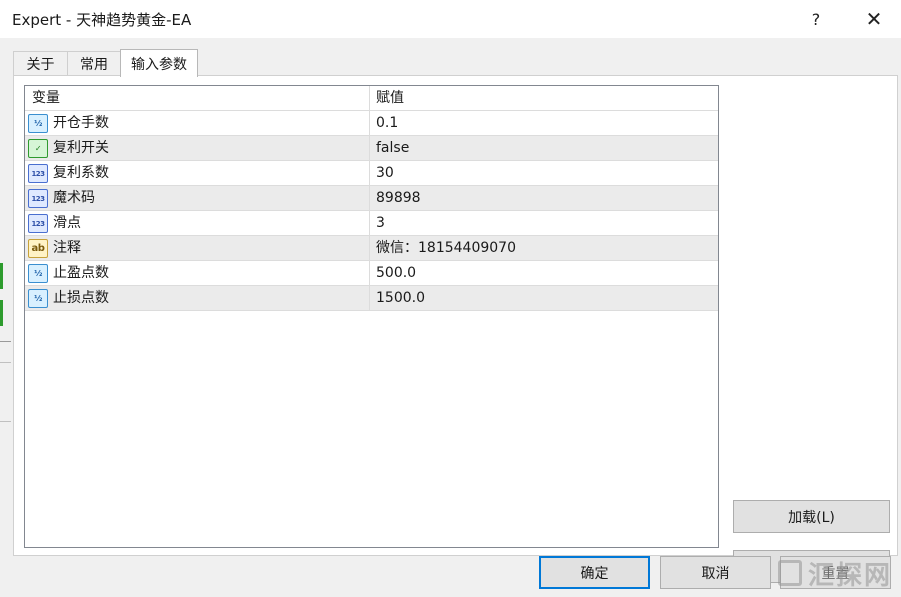  I want to click on variable-value: 0.1, so click(387, 123).